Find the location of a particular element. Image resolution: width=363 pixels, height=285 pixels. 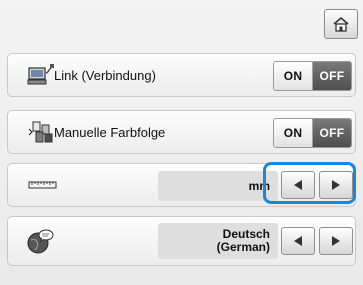

units-next-button is located at coordinates (336, 185).